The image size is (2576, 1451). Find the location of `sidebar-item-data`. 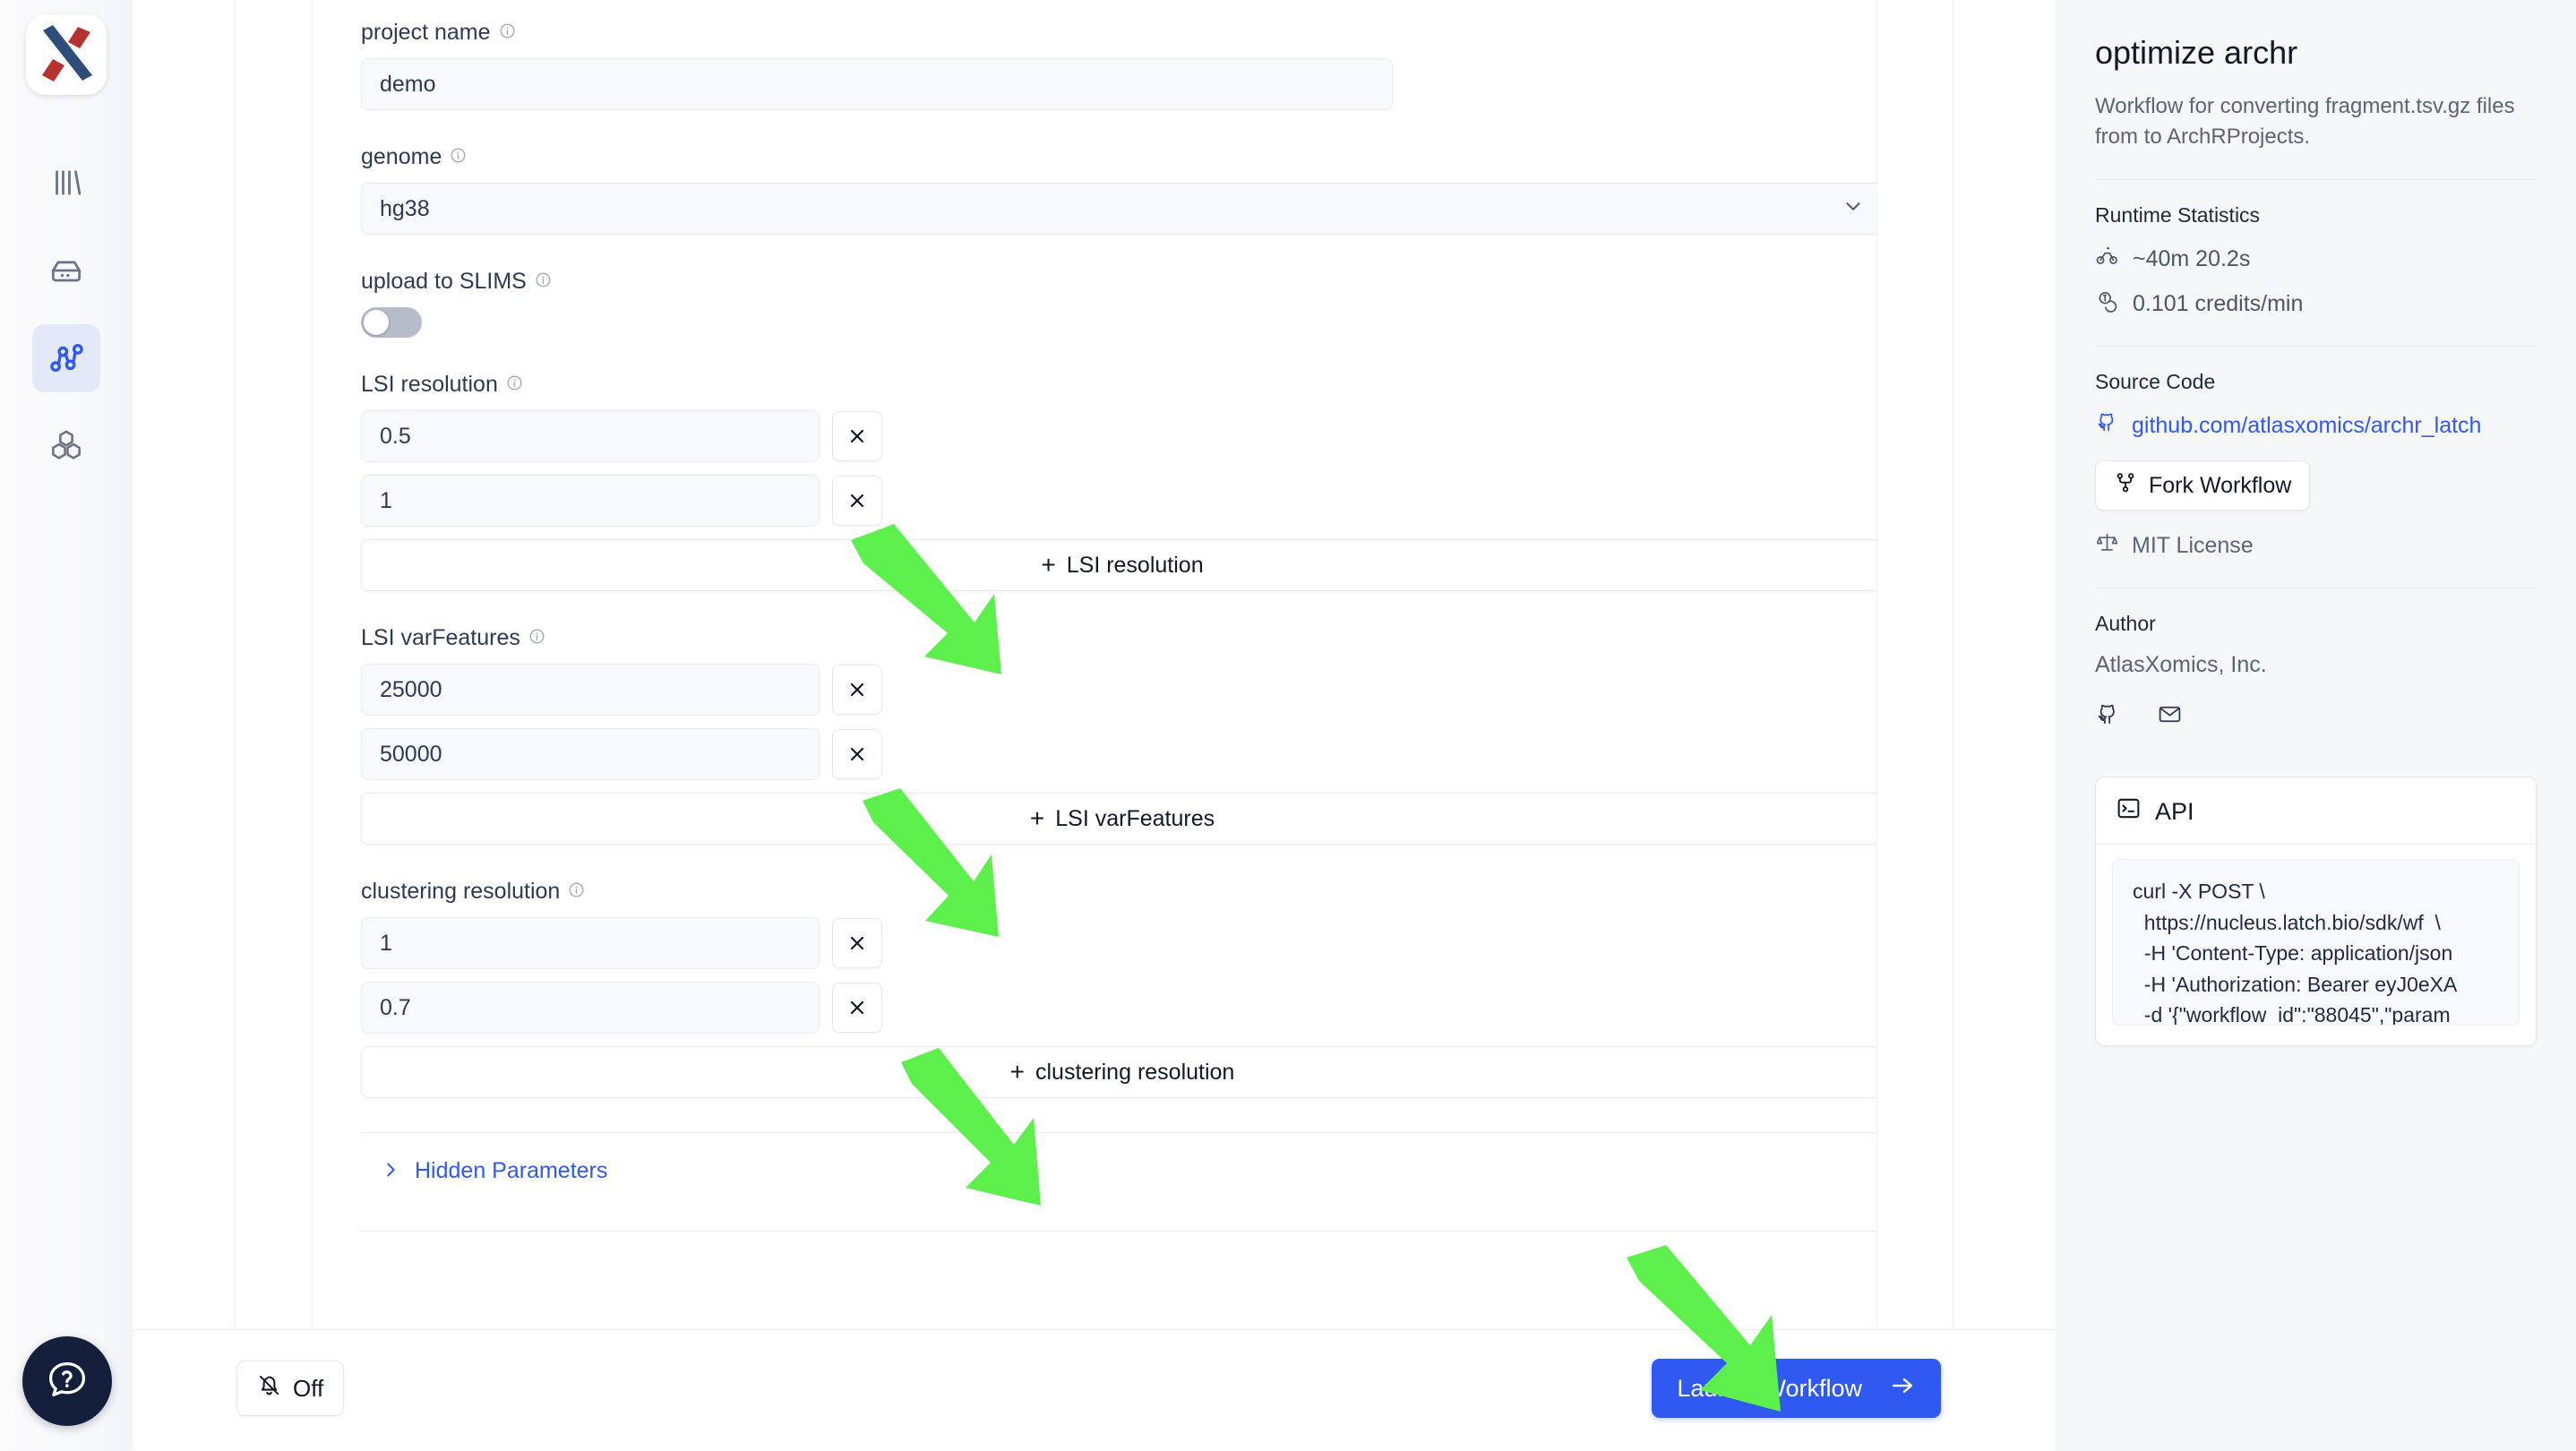

sidebar-item-data is located at coordinates (66, 183).